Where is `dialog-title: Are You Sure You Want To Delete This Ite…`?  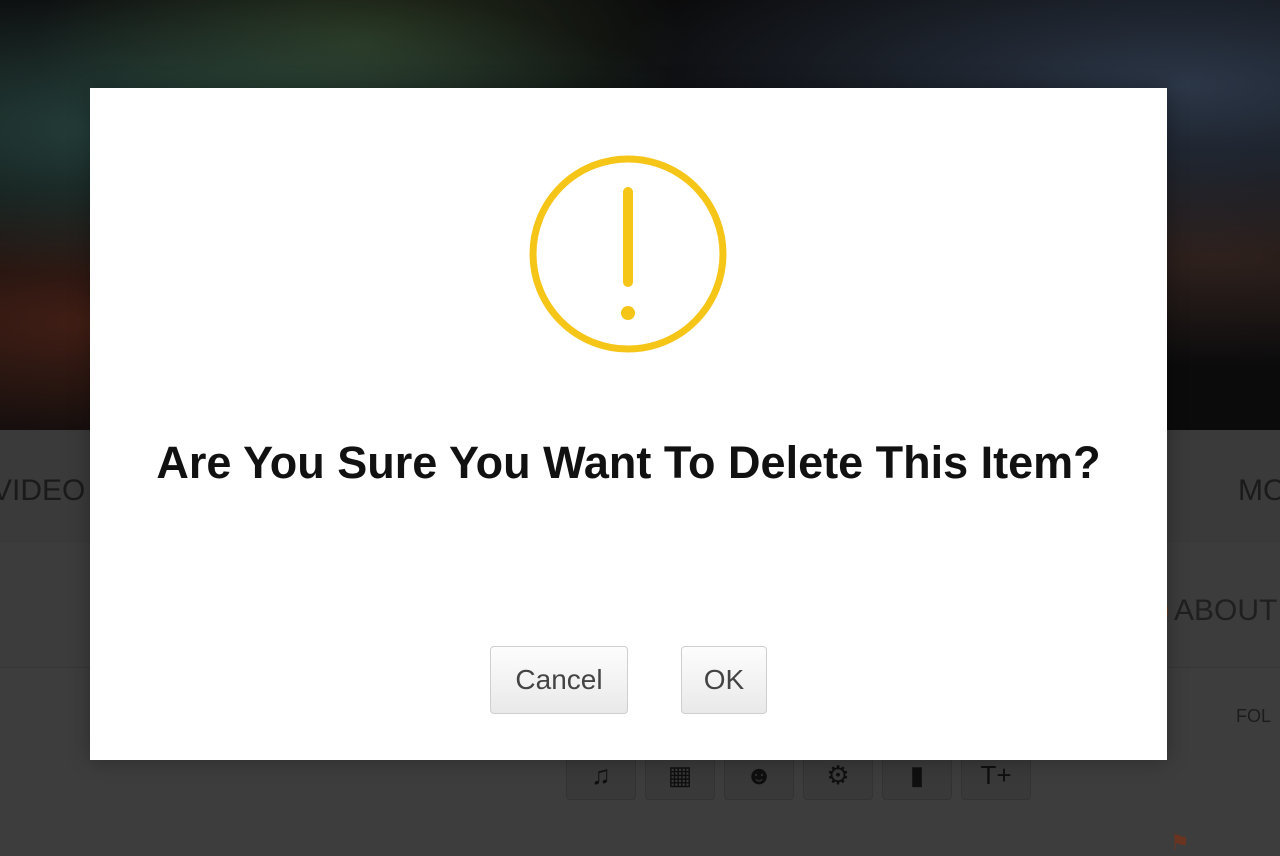
dialog-title: Are You Sure You Want To Delete This Ite… is located at coordinates (628, 462).